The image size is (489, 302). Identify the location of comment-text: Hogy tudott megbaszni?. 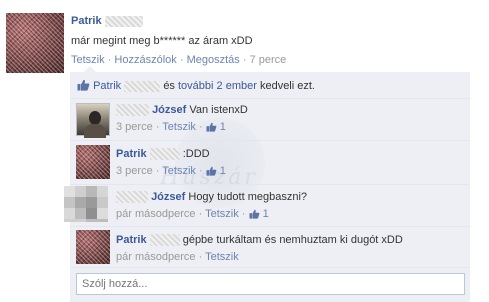
(248, 197).